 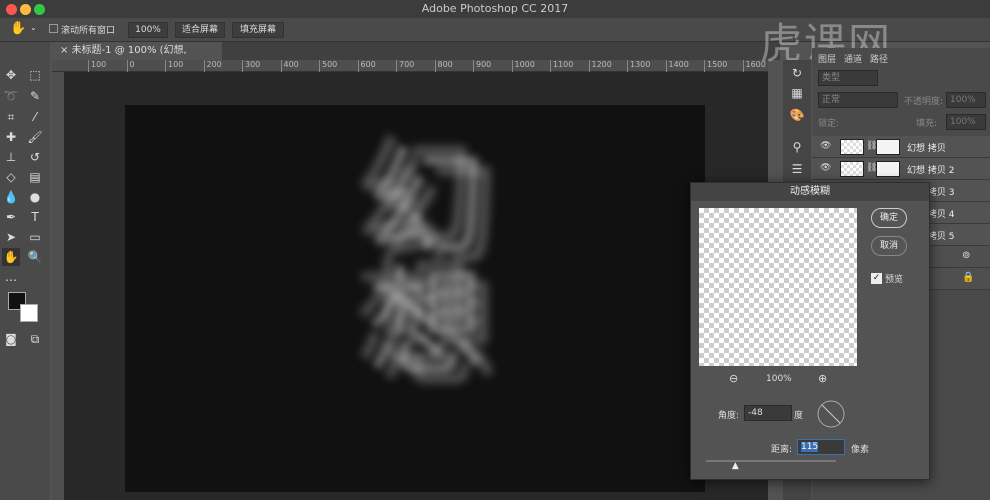 What do you see at coordinates (779, 379) in the screenshot?
I see `preview-zoom-level: 100%` at bounding box center [779, 379].